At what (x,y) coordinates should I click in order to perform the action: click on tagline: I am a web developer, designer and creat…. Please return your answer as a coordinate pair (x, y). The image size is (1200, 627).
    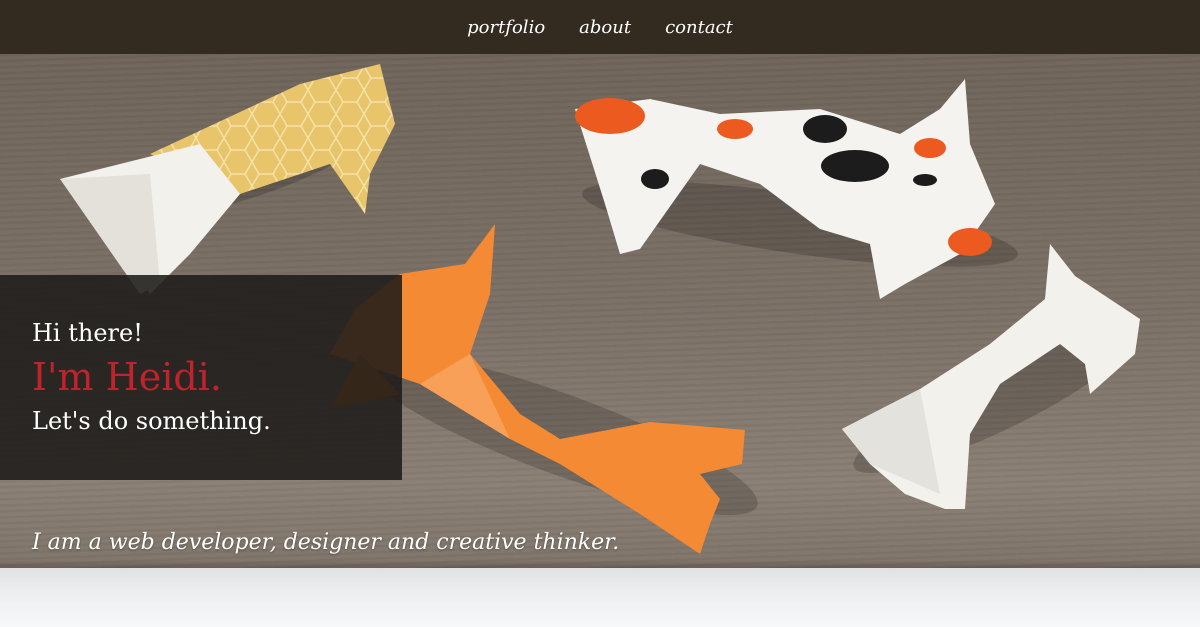
    Looking at the image, I should click on (326, 542).